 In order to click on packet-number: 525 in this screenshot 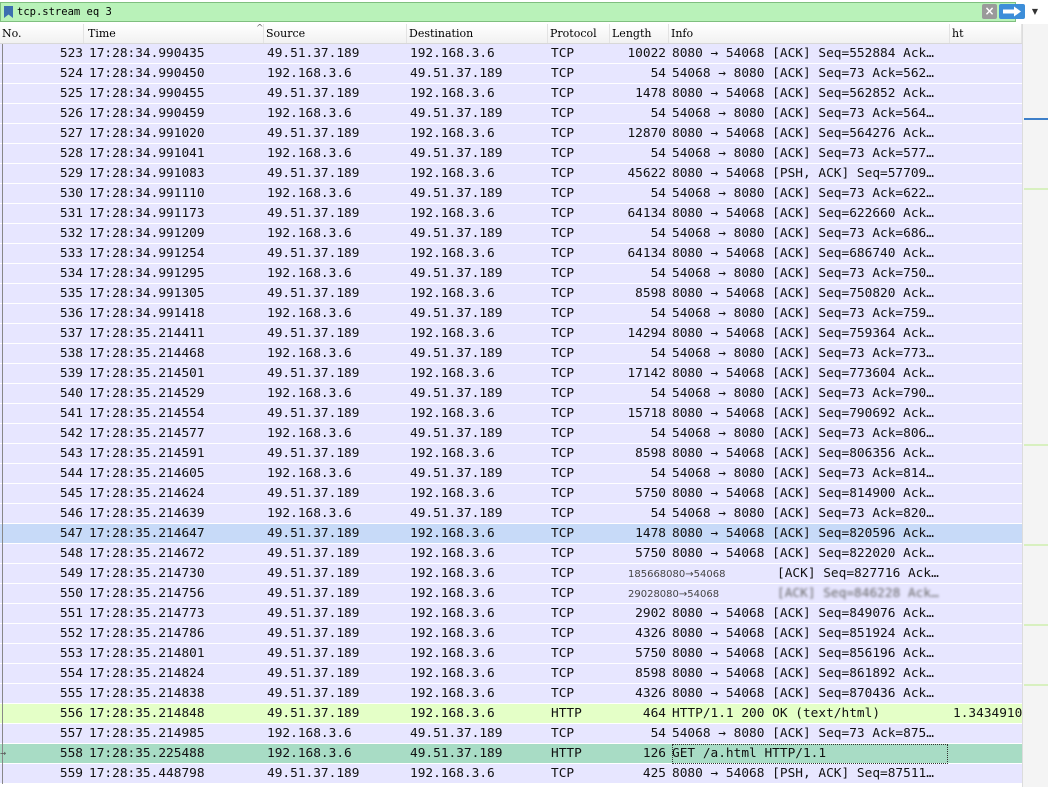, I will do `click(71, 93)`.